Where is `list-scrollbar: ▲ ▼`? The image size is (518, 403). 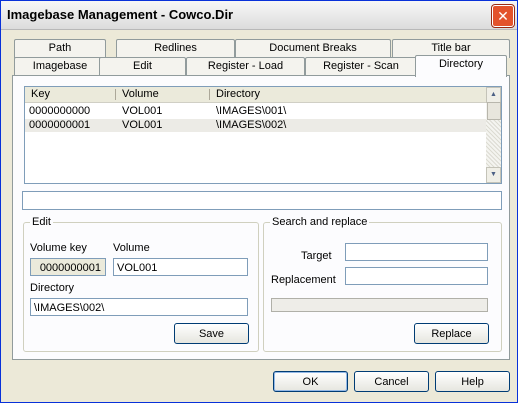 list-scrollbar: ▲ ▼ is located at coordinates (493, 135).